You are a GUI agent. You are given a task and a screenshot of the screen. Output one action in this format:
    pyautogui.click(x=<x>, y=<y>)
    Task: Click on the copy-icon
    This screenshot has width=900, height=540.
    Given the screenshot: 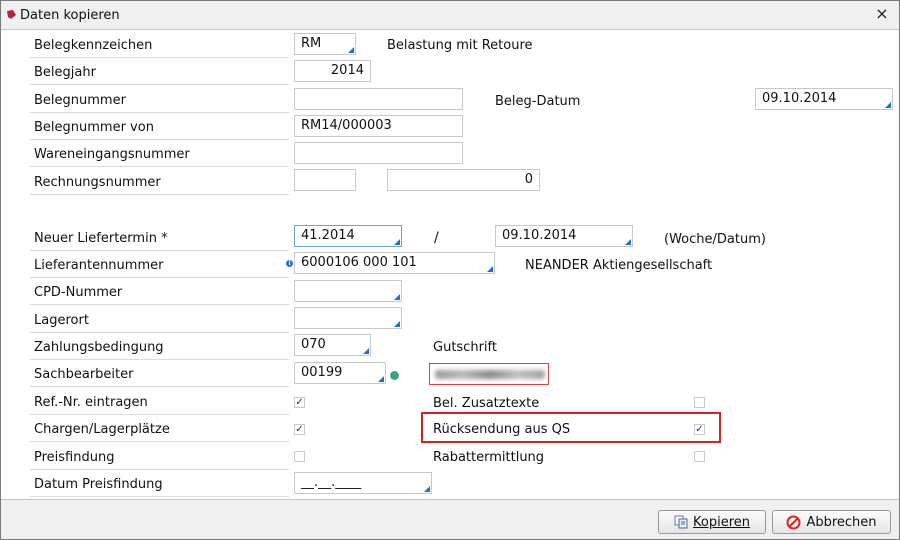 What is the action you would take?
    pyautogui.click(x=681, y=522)
    